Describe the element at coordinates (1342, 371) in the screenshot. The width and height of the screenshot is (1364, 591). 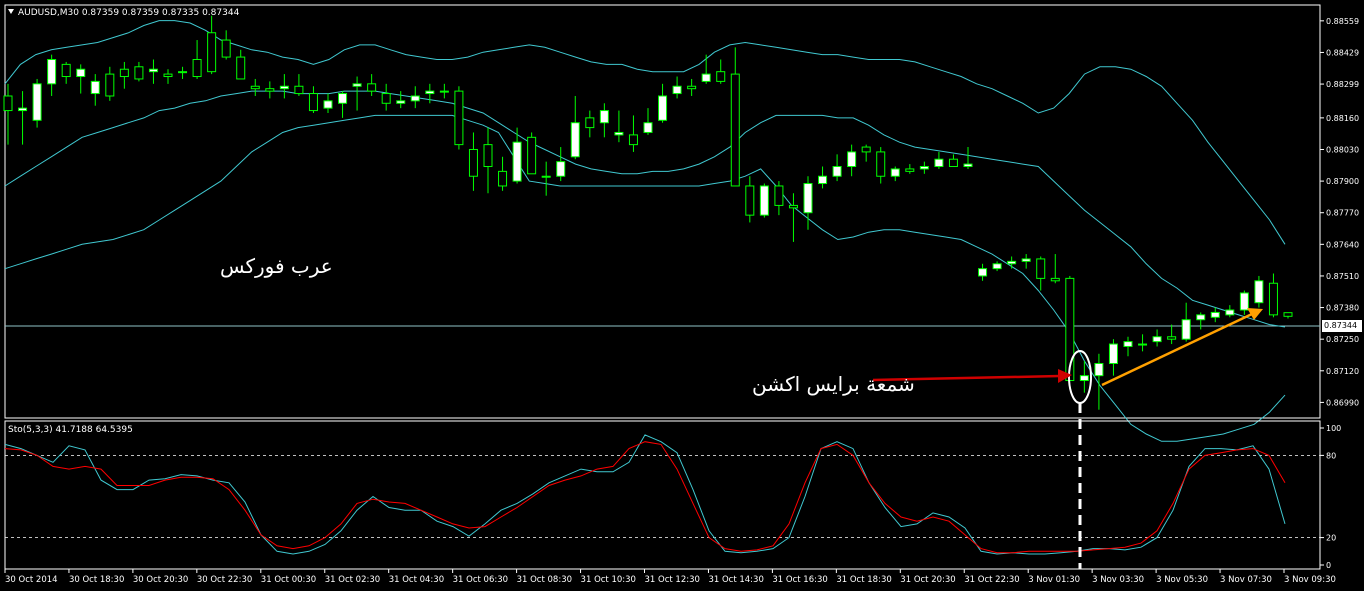
I see `price-tick-label: 0.87120` at that location.